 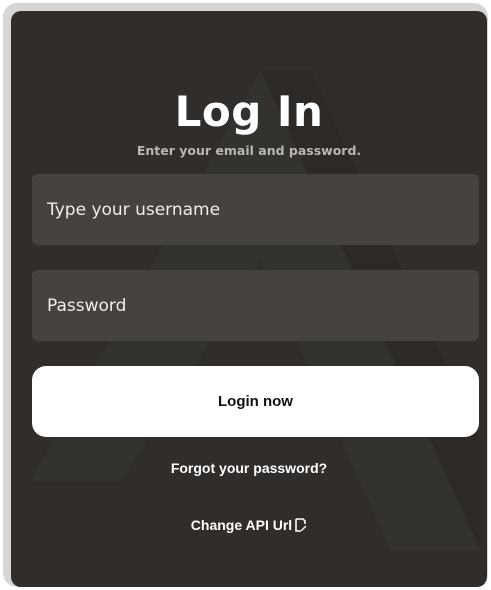 What do you see at coordinates (87, 305) in the screenshot?
I see `password-placeholder: Password` at bounding box center [87, 305].